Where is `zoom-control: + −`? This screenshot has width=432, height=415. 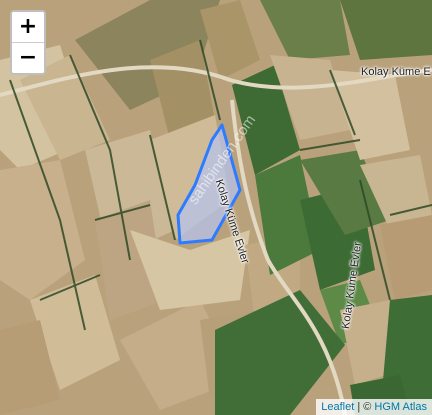
zoom-control: + − is located at coordinates (28, 42).